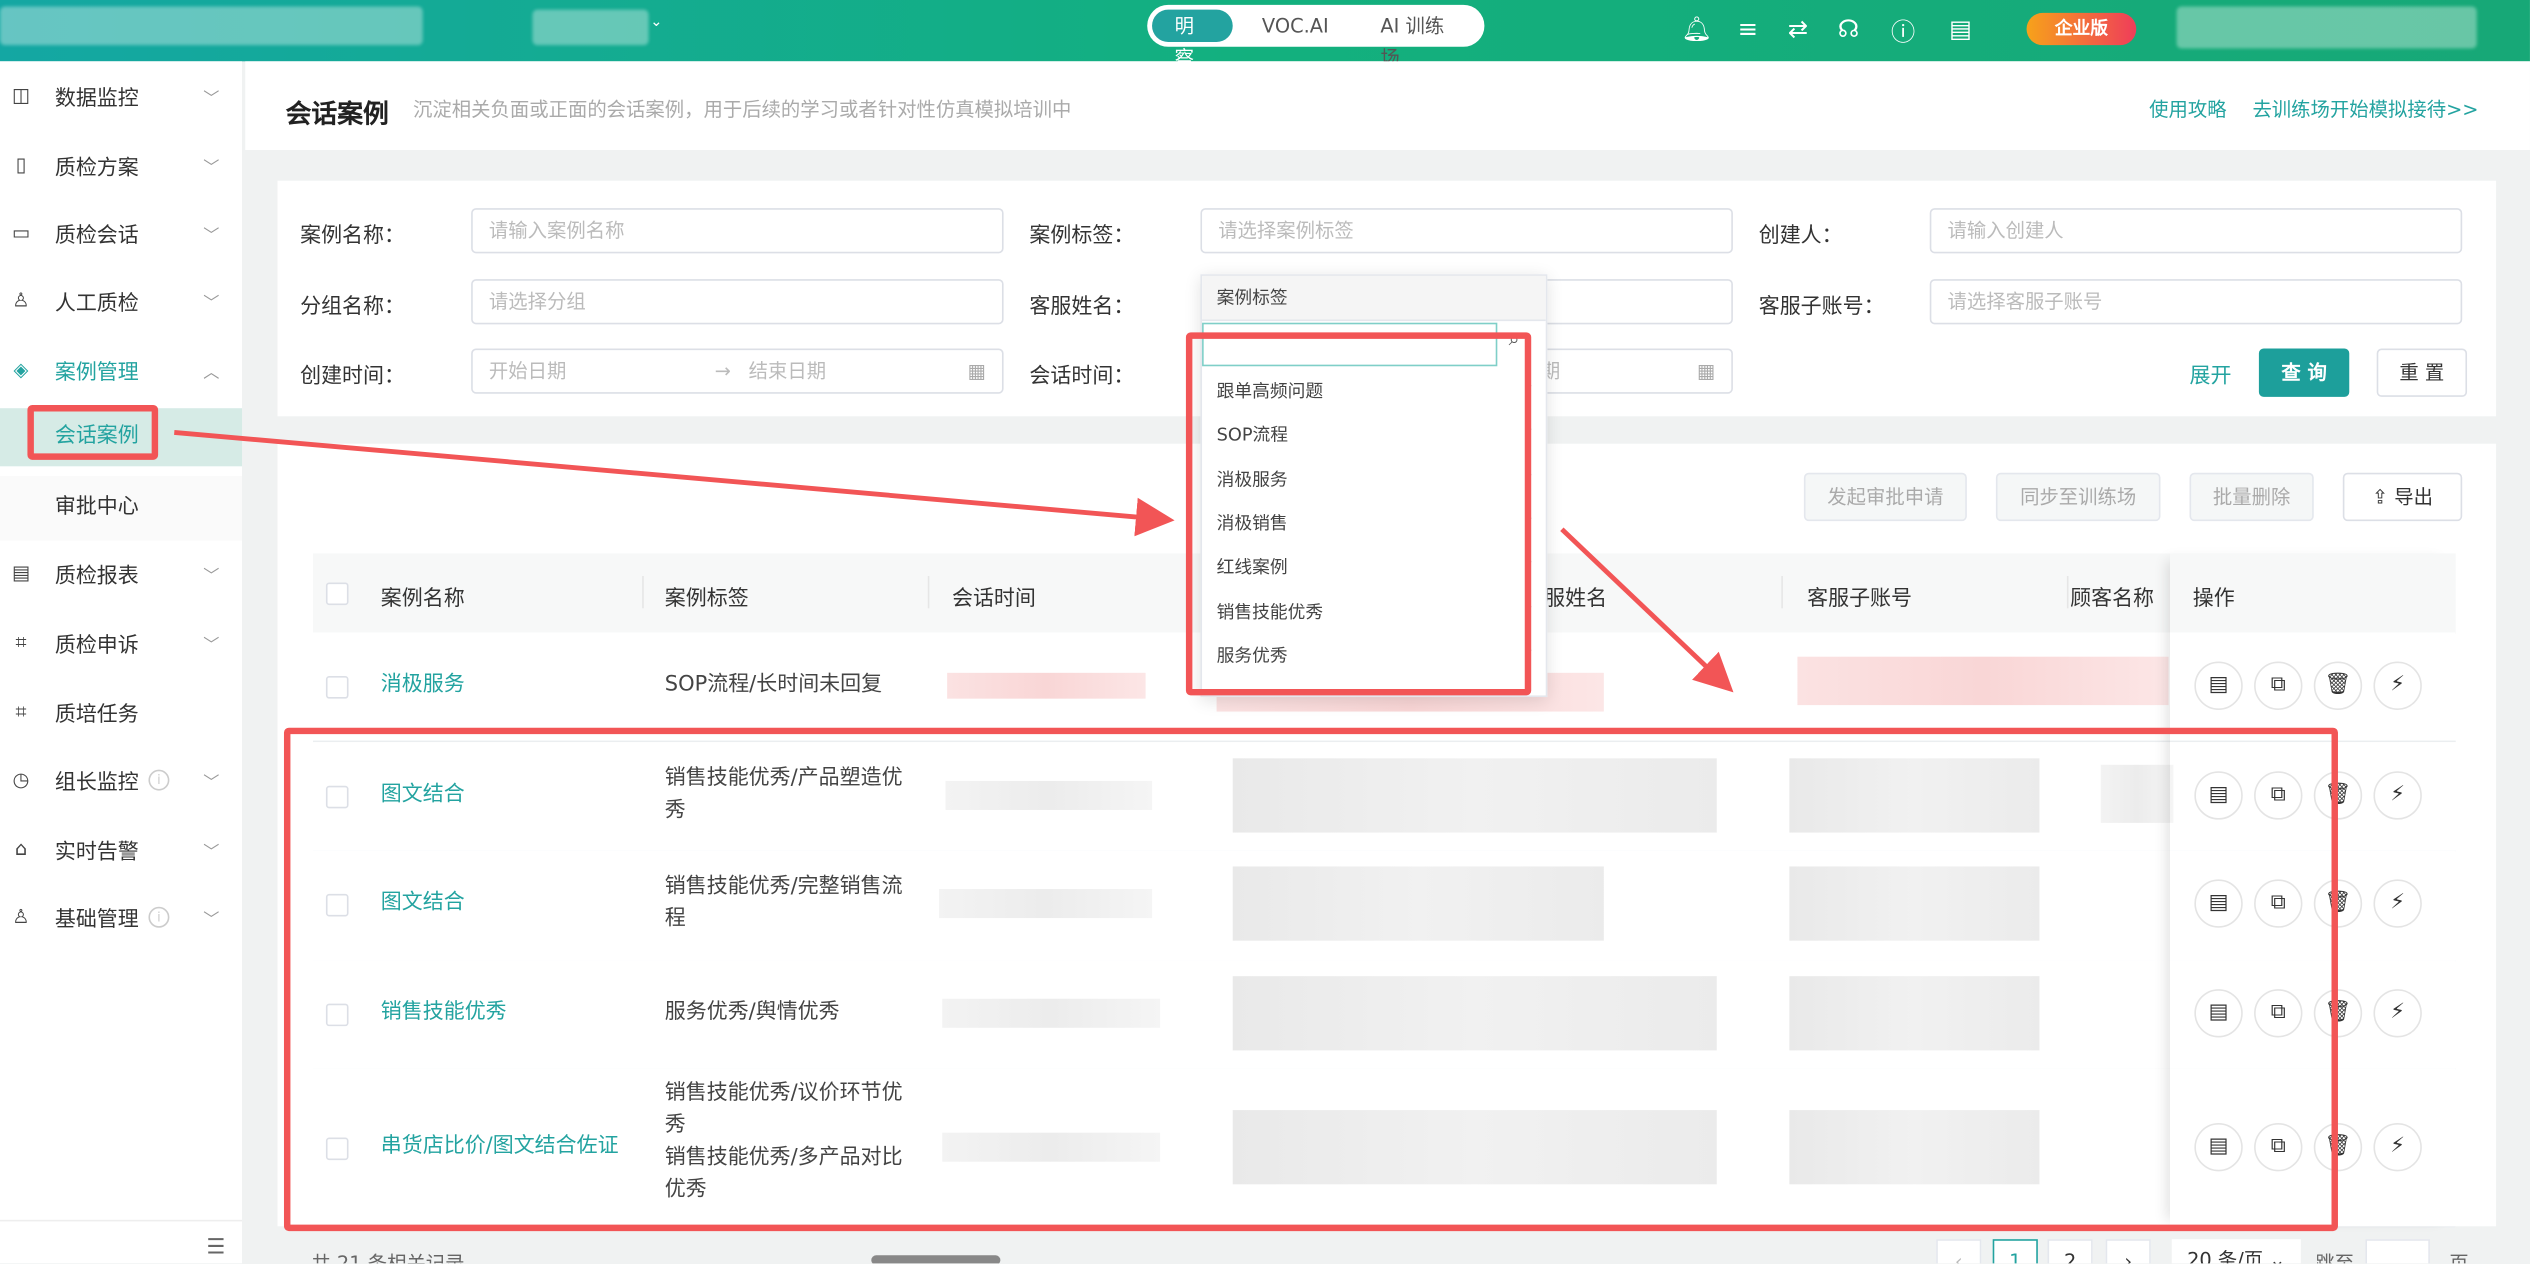 This screenshot has height=1264, width=2530. I want to click on sidebar-item-realtime-alert: ⌂ 实时告警 ﹀, so click(121, 849).